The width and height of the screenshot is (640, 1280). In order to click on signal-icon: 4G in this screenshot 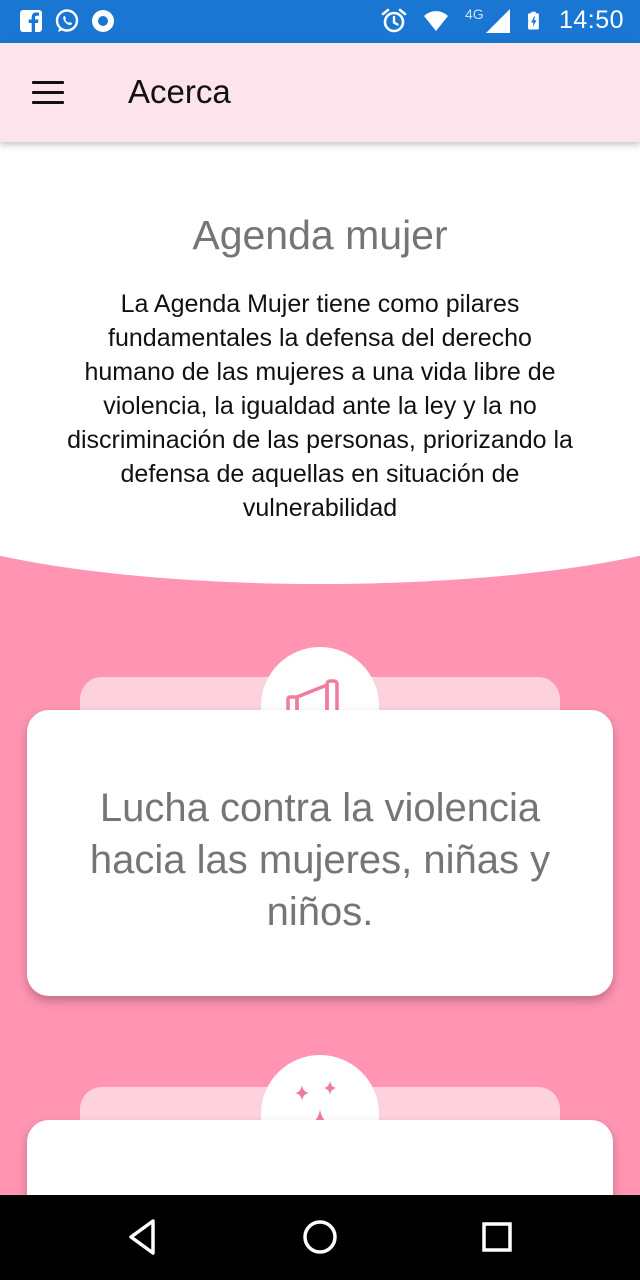, I will do `click(487, 19)`.